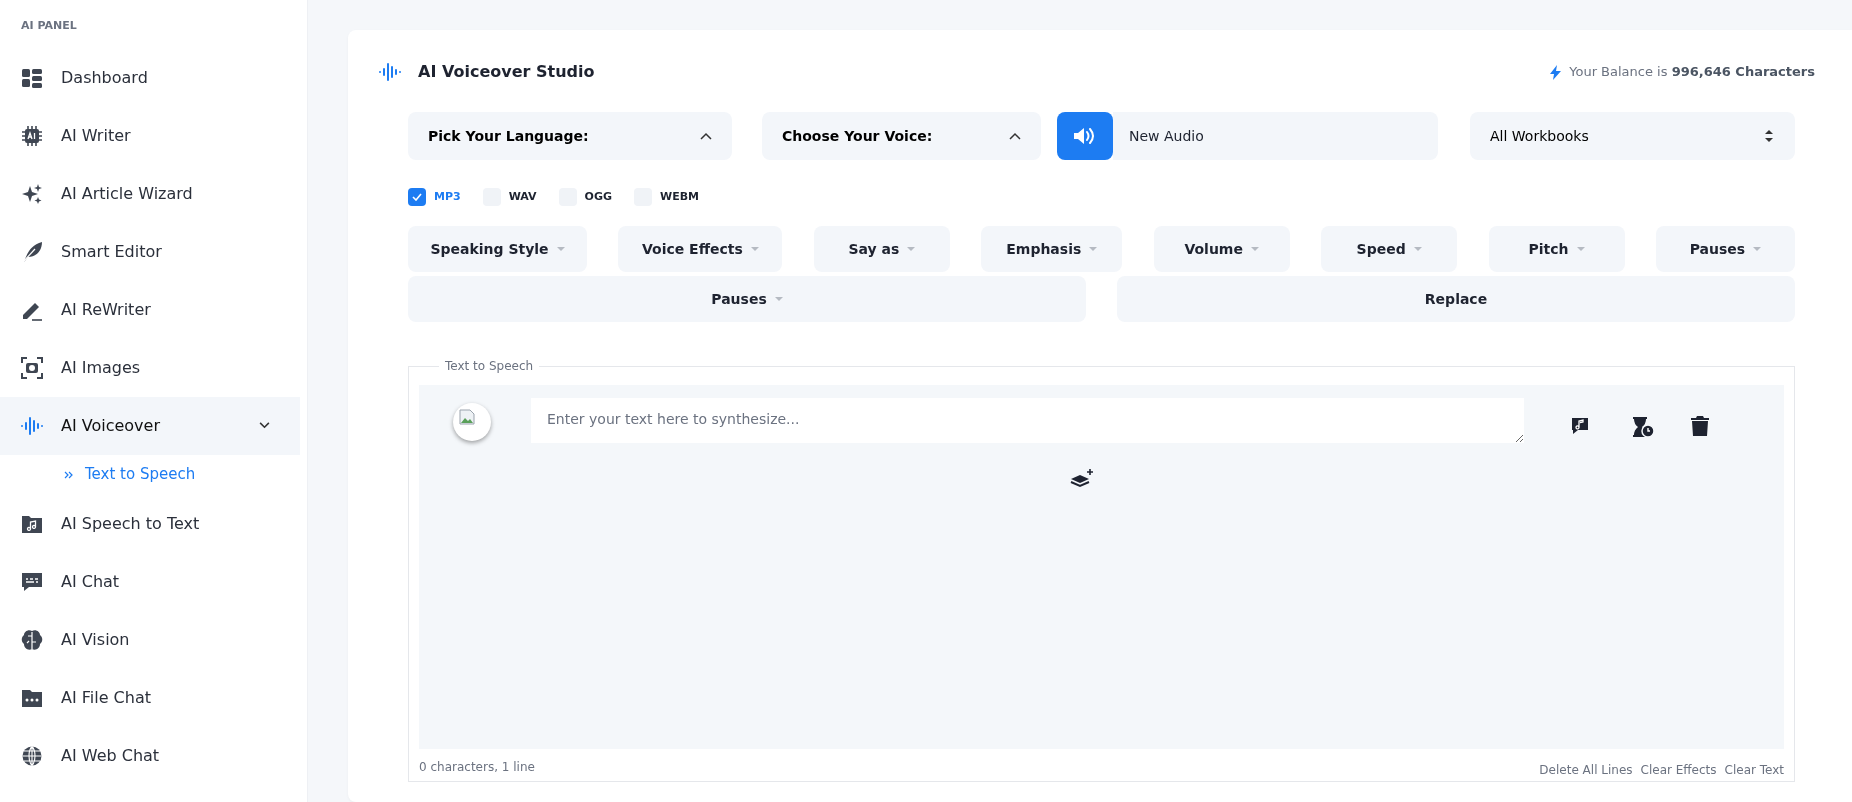 The height and width of the screenshot is (802, 1852). What do you see at coordinates (32, 77) in the screenshot?
I see `dashboard-icon` at bounding box center [32, 77].